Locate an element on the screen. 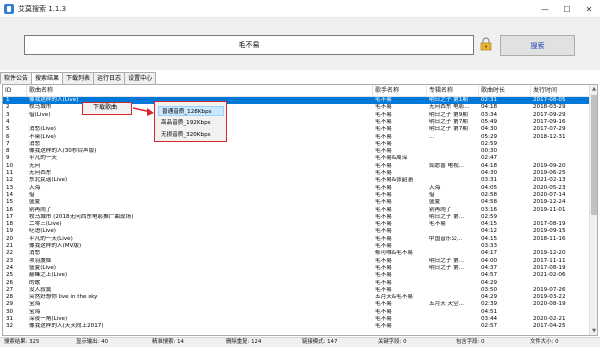  cell-id: 26 is located at coordinates (10, 282).